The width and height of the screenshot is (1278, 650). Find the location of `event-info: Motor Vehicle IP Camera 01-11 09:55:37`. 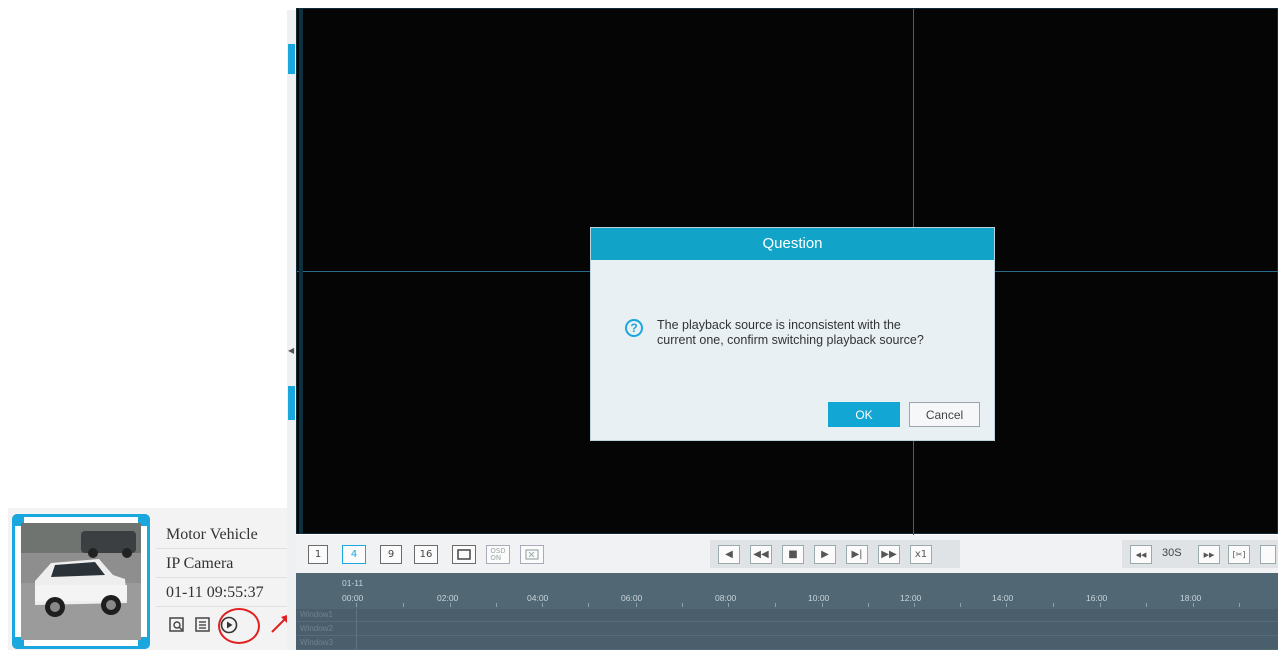

event-info: Motor Vehicle IP Camera 01-11 09:55:37 is located at coordinates (223, 563).